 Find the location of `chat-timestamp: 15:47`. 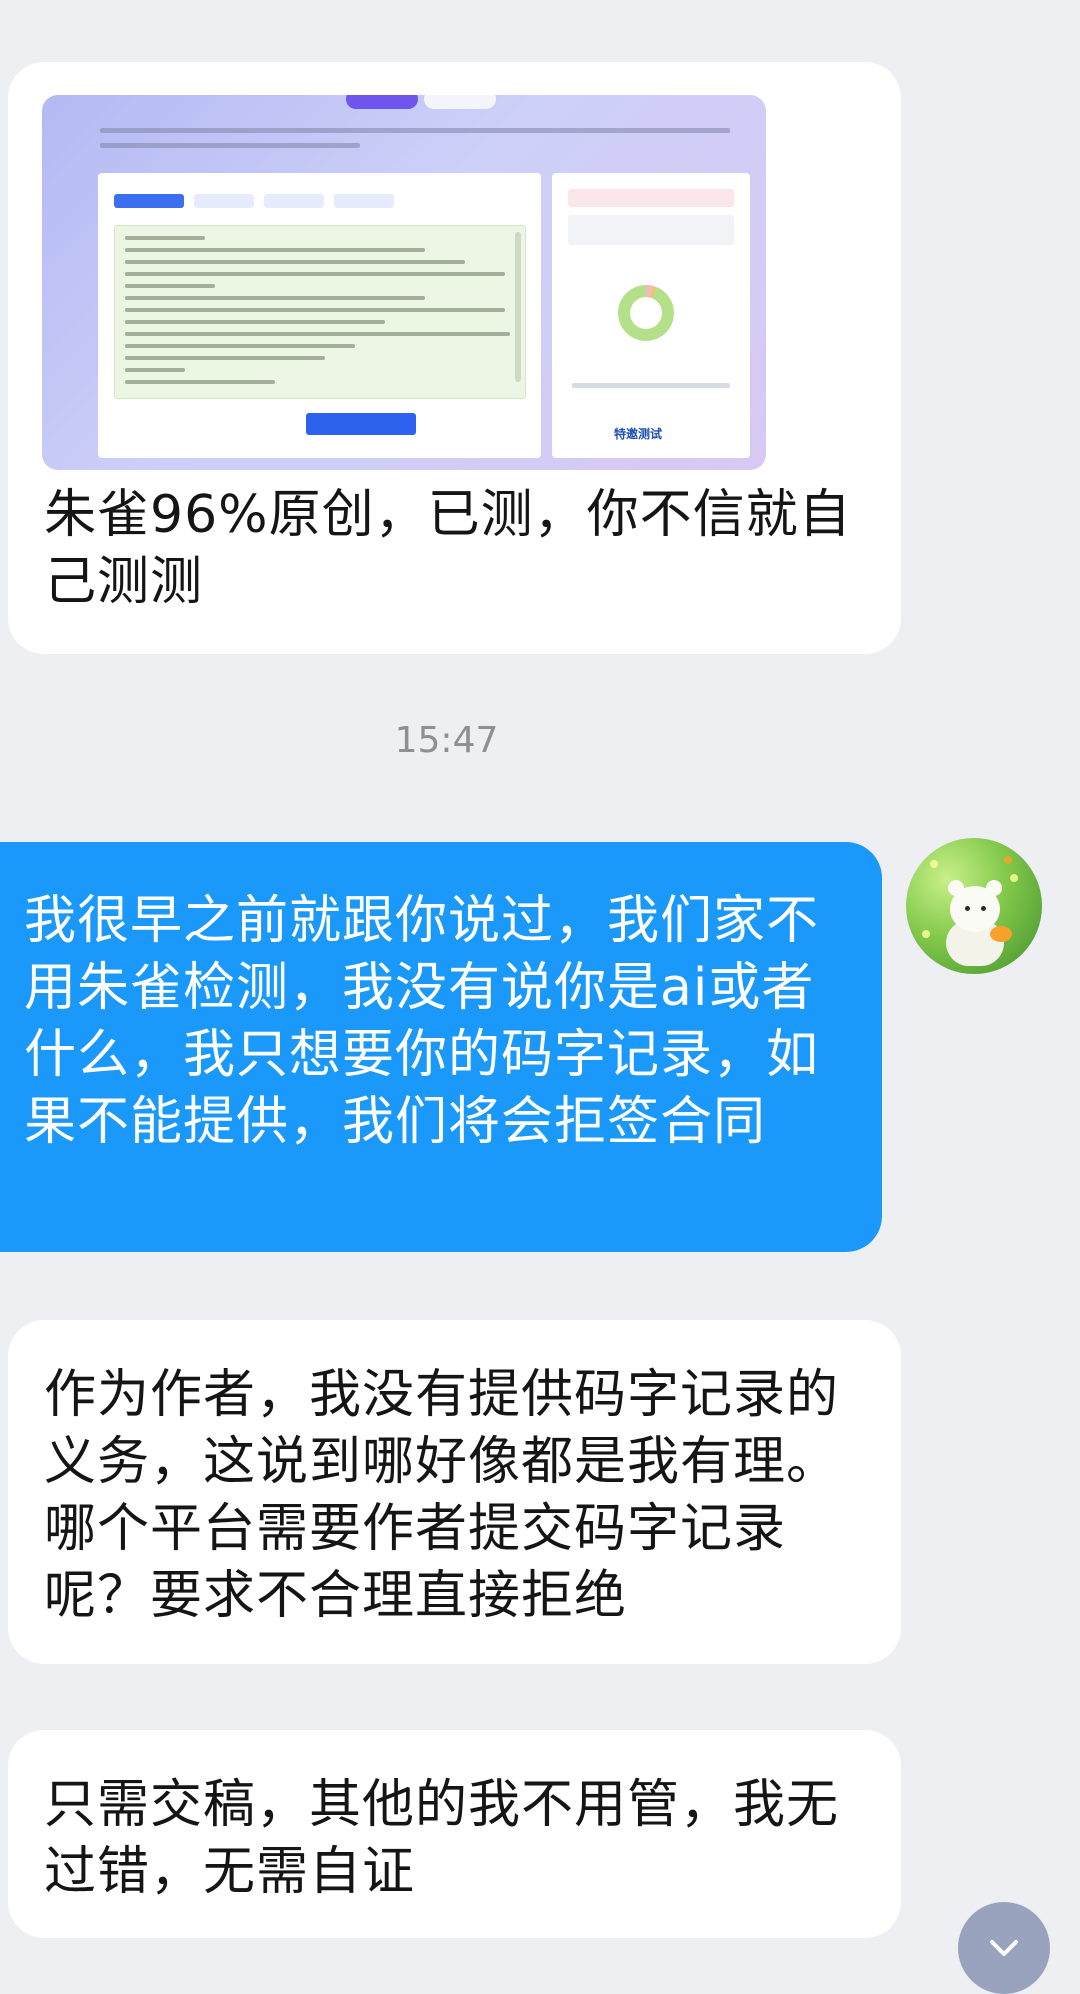

chat-timestamp: 15:47 is located at coordinates (446, 740).